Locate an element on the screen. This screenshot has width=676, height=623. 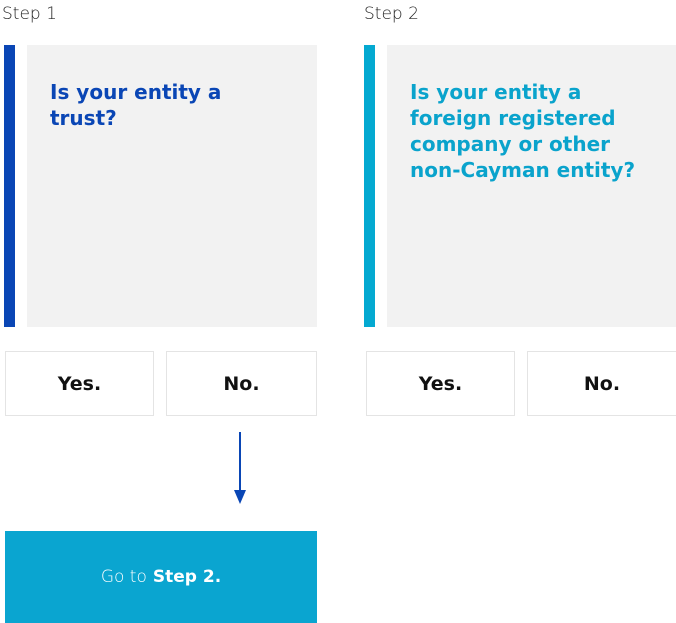
step-1-yes-button: Yes. is located at coordinates (79, 383).